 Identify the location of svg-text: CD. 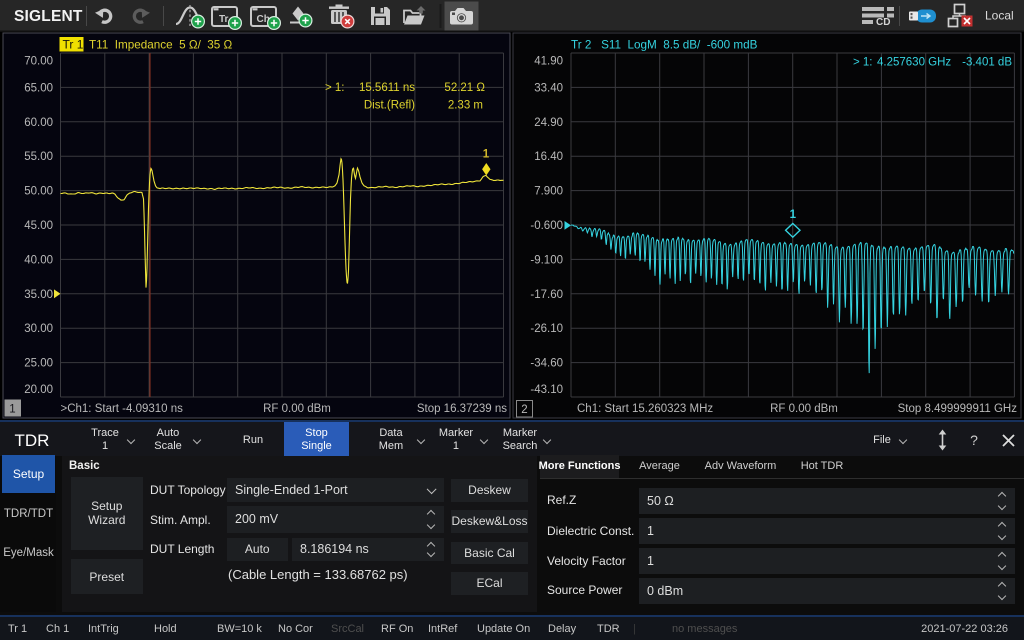
(883, 22).